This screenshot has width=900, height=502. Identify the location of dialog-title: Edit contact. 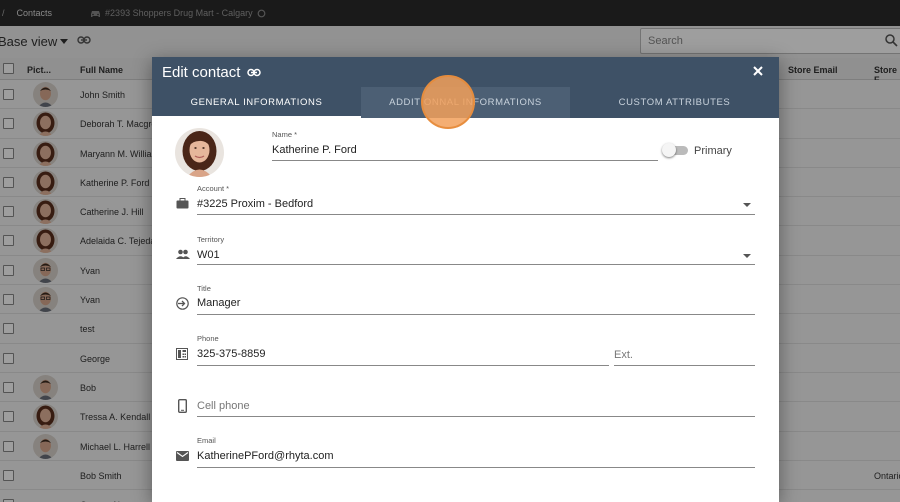
(201, 72).